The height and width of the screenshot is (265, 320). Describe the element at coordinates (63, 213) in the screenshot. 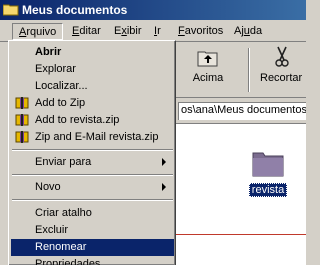

I see `menu-item-label: Criar atalho` at that location.